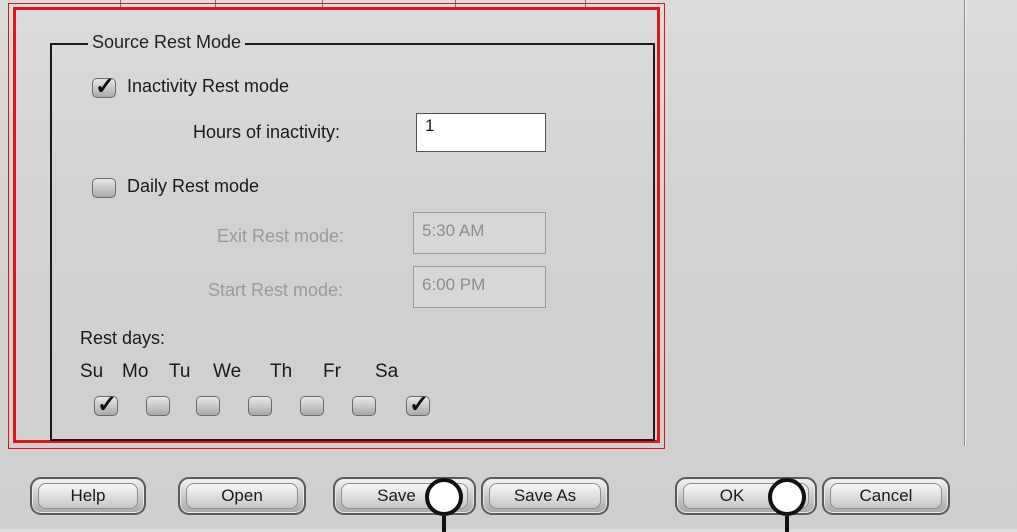 This screenshot has height=532, width=1017. Describe the element at coordinates (281, 236) in the screenshot. I see `exit-rest-mode-label: Exit Rest mode:` at that location.